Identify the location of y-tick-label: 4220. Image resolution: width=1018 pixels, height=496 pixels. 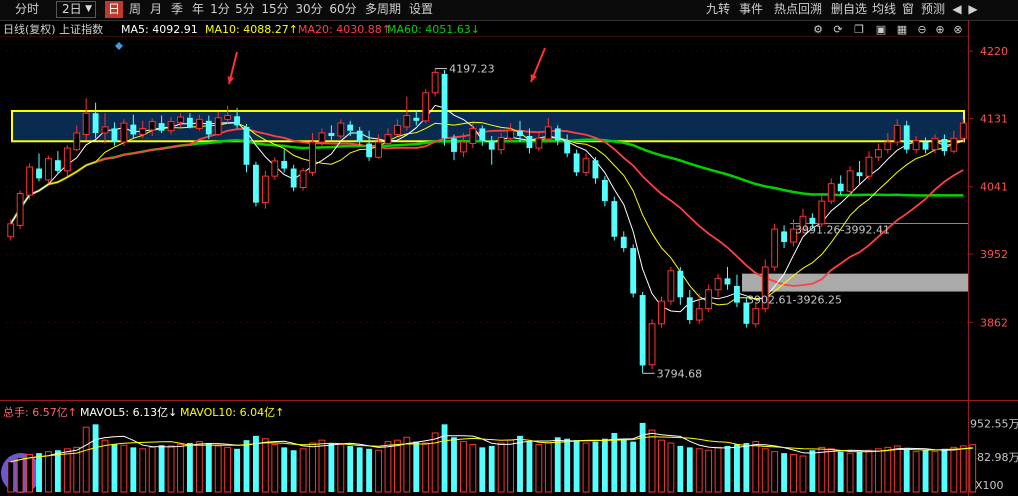
(994, 51).